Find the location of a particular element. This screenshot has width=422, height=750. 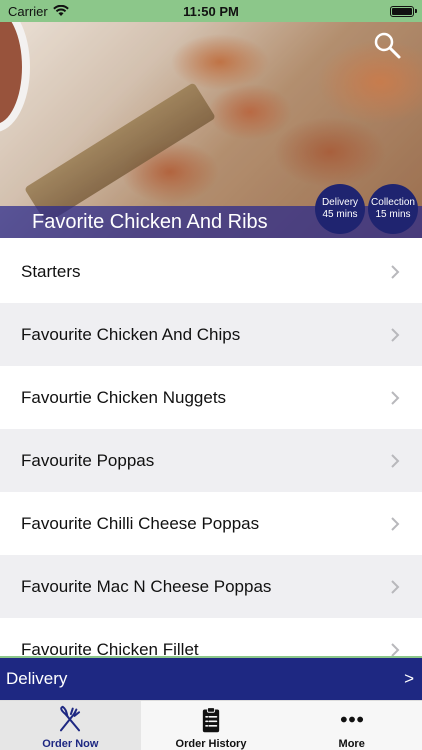

tab-more-label: More is located at coordinates (351, 744).